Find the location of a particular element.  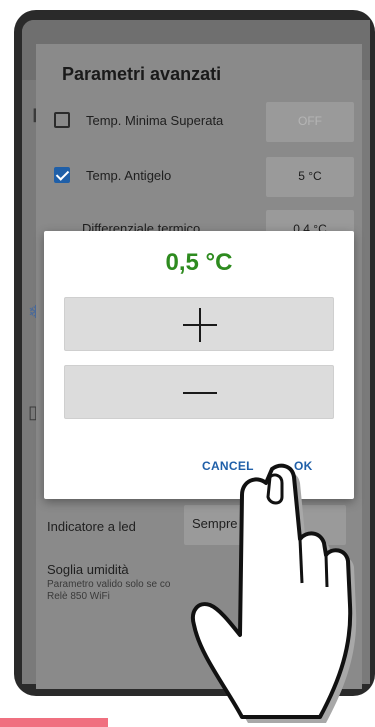

panel-title: Parametri avanzati is located at coordinates (142, 74).